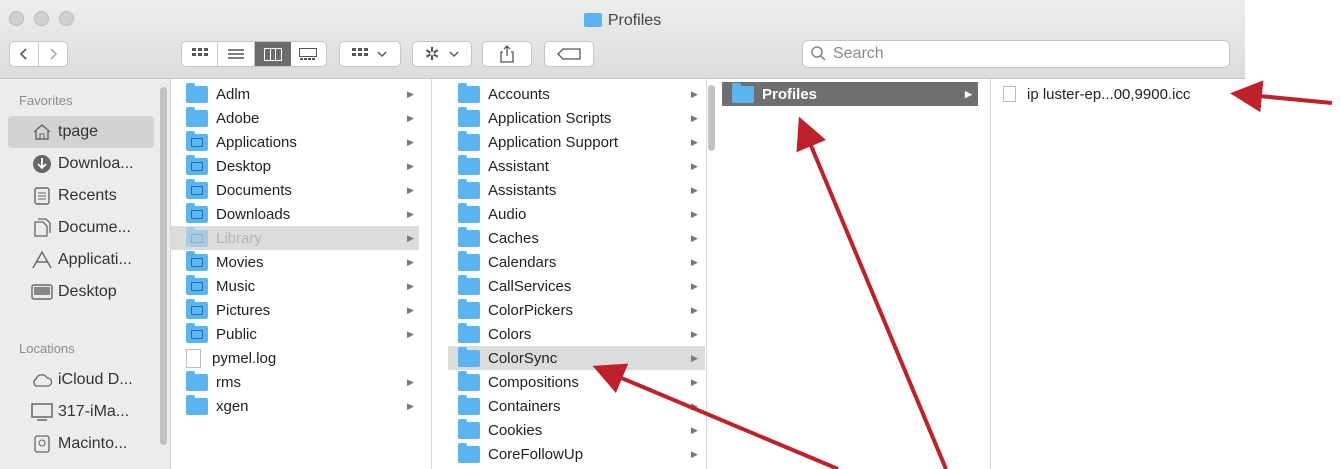 The image size is (1341, 469). Describe the element at coordinates (1281, 96) in the screenshot. I see `arrow-to-icc-file` at that location.